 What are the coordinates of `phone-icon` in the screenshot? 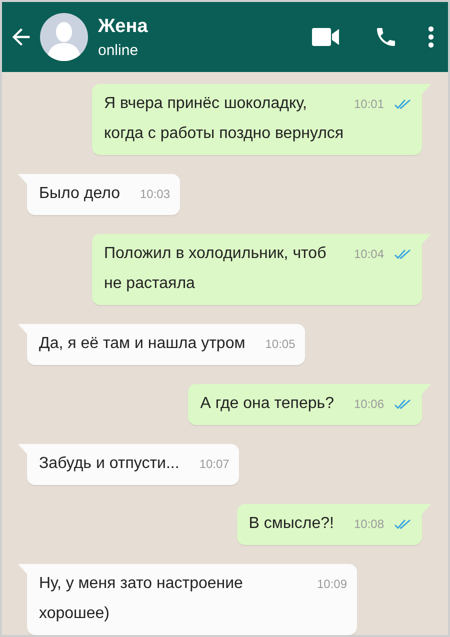 It's located at (386, 37).